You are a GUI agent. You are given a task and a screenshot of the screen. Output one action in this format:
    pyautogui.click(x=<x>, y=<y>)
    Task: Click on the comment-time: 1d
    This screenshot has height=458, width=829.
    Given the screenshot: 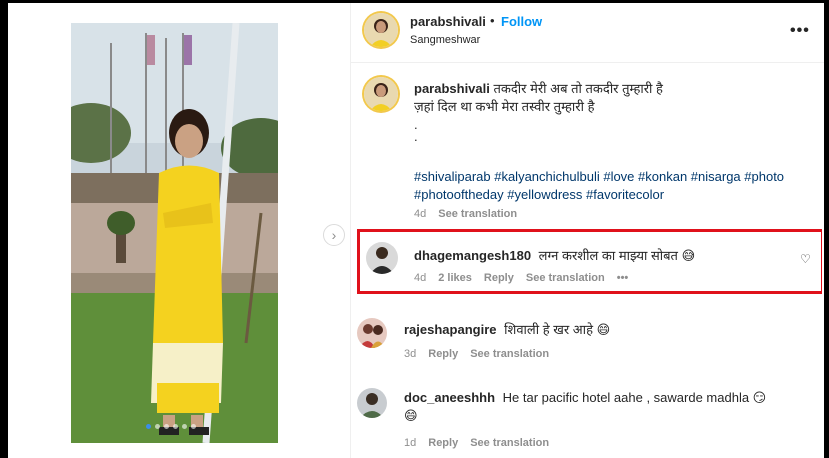 What is the action you would take?
    pyautogui.click(x=410, y=443)
    